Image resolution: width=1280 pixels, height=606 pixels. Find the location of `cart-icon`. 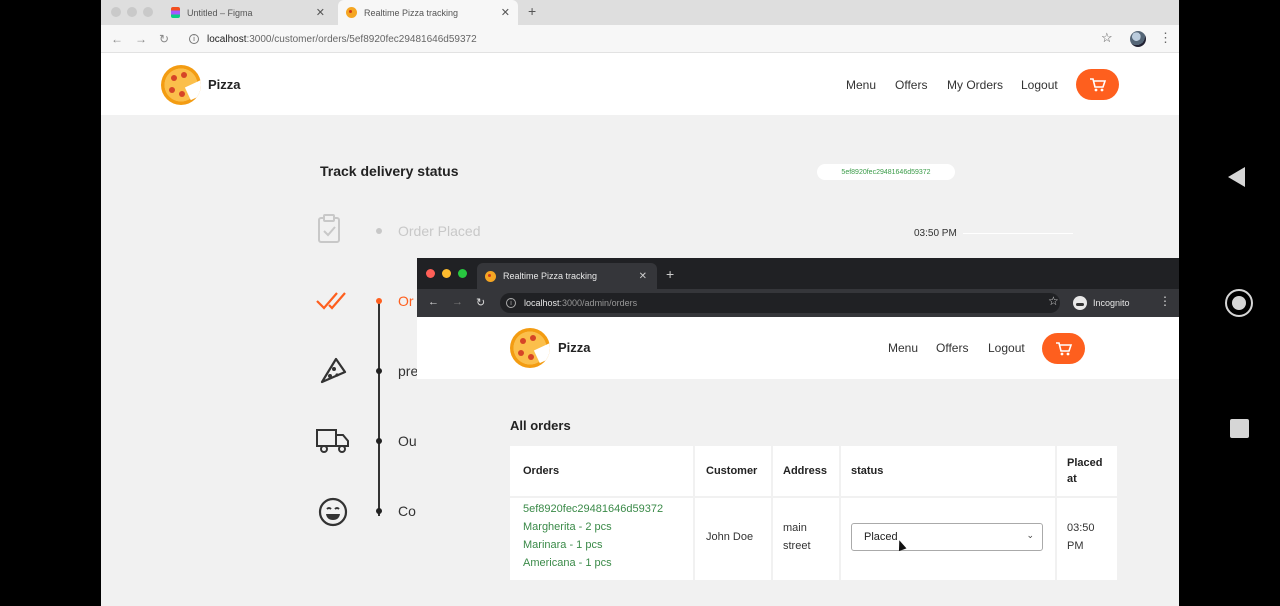

cart-icon is located at coordinates (1063, 348).